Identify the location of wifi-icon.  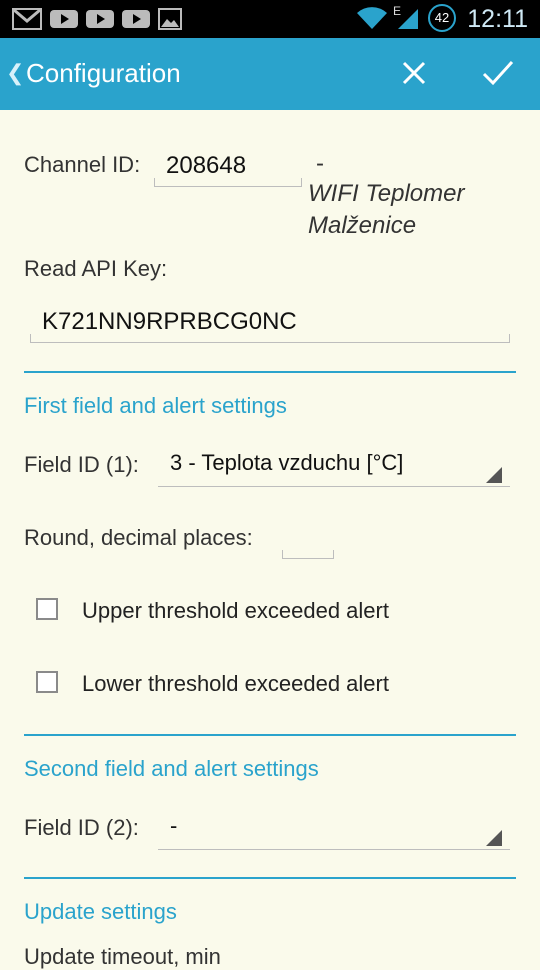
(372, 18).